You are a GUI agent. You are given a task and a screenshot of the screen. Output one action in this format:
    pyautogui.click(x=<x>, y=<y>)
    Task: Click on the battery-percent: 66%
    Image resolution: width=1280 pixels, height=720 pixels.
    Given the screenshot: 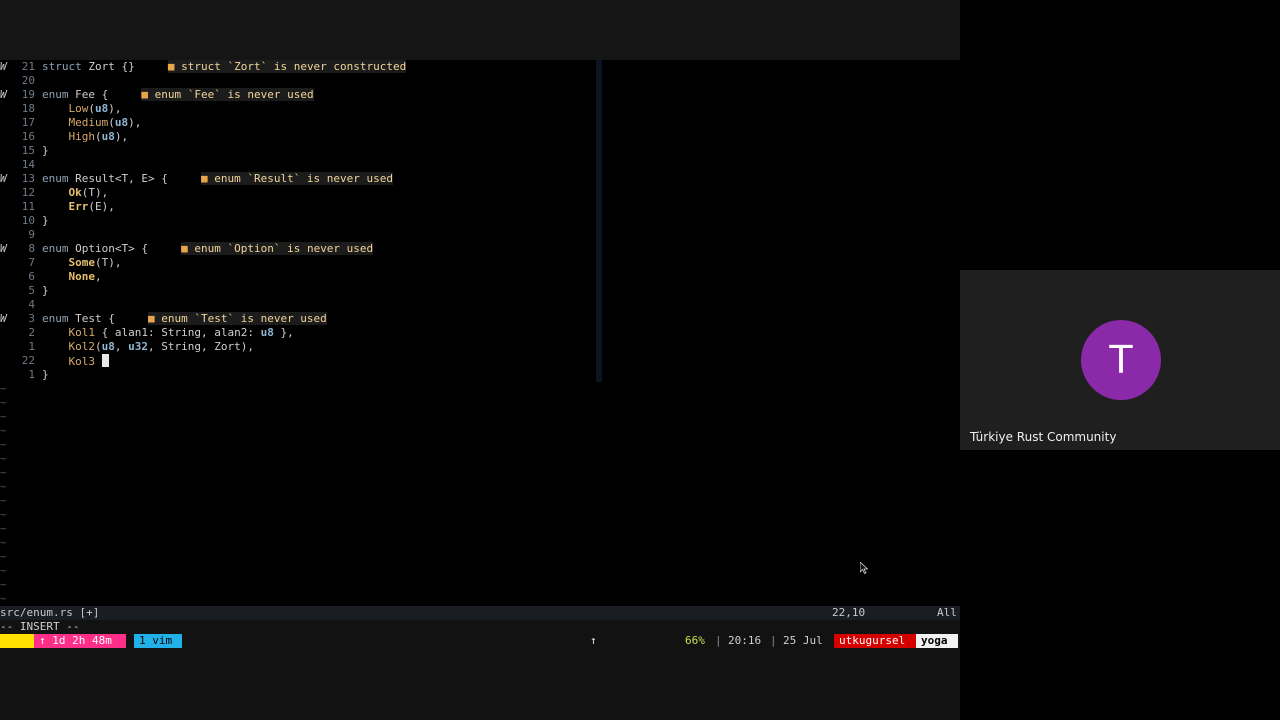 What is the action you would take?
    pyautogui.click(x=695, y=640)
    